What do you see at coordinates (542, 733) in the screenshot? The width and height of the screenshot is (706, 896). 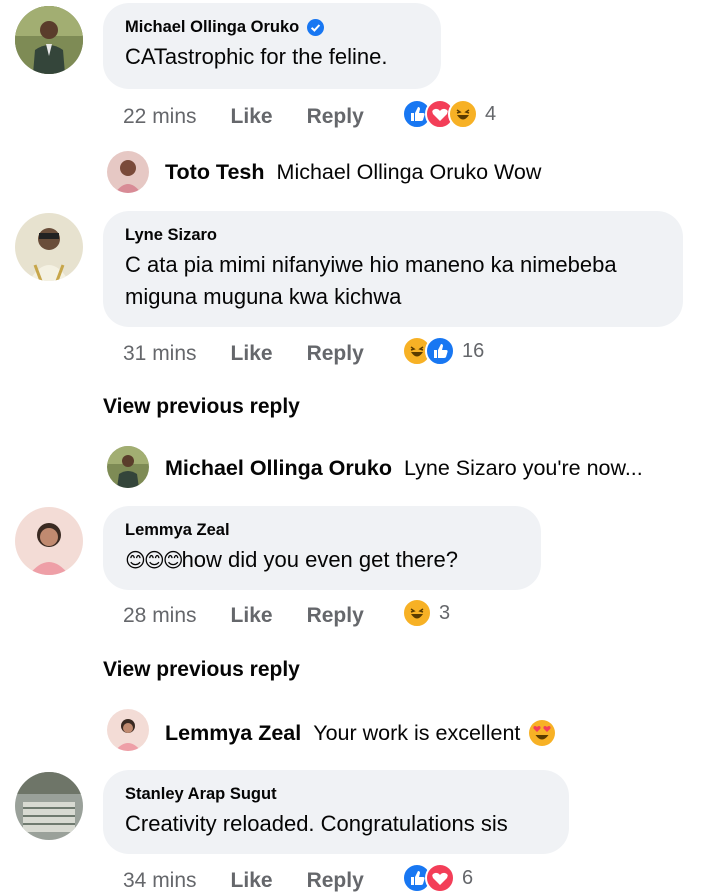 I see `heart-eyes-icon` at bounding box center [542, 733].